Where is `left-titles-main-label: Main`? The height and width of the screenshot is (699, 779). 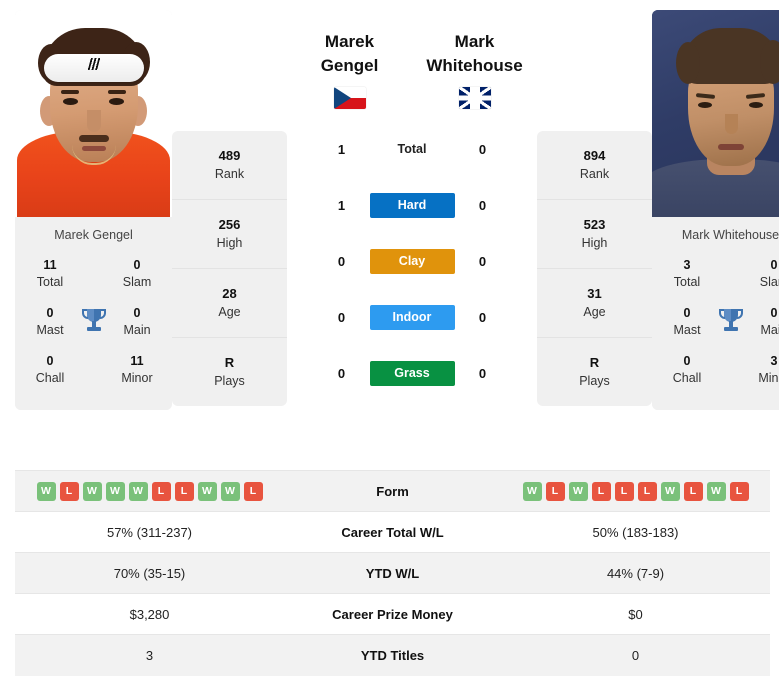
left-titles-main-label: Main is located at coordinates (137, 330).